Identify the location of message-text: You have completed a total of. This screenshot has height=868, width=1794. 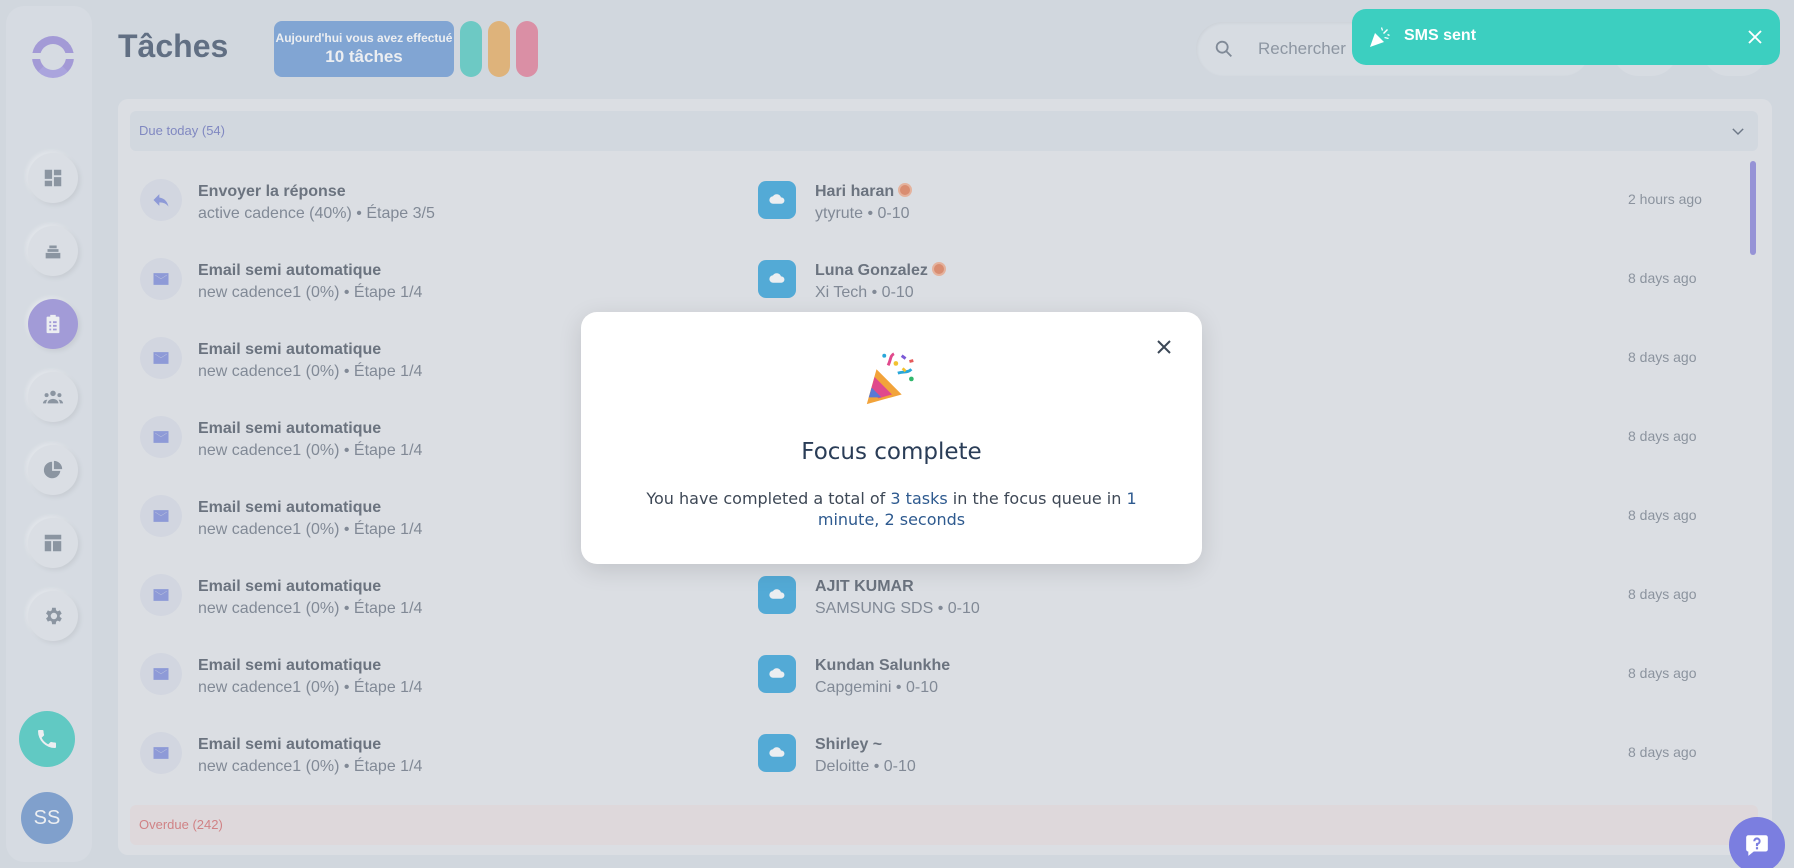
(768, 498).